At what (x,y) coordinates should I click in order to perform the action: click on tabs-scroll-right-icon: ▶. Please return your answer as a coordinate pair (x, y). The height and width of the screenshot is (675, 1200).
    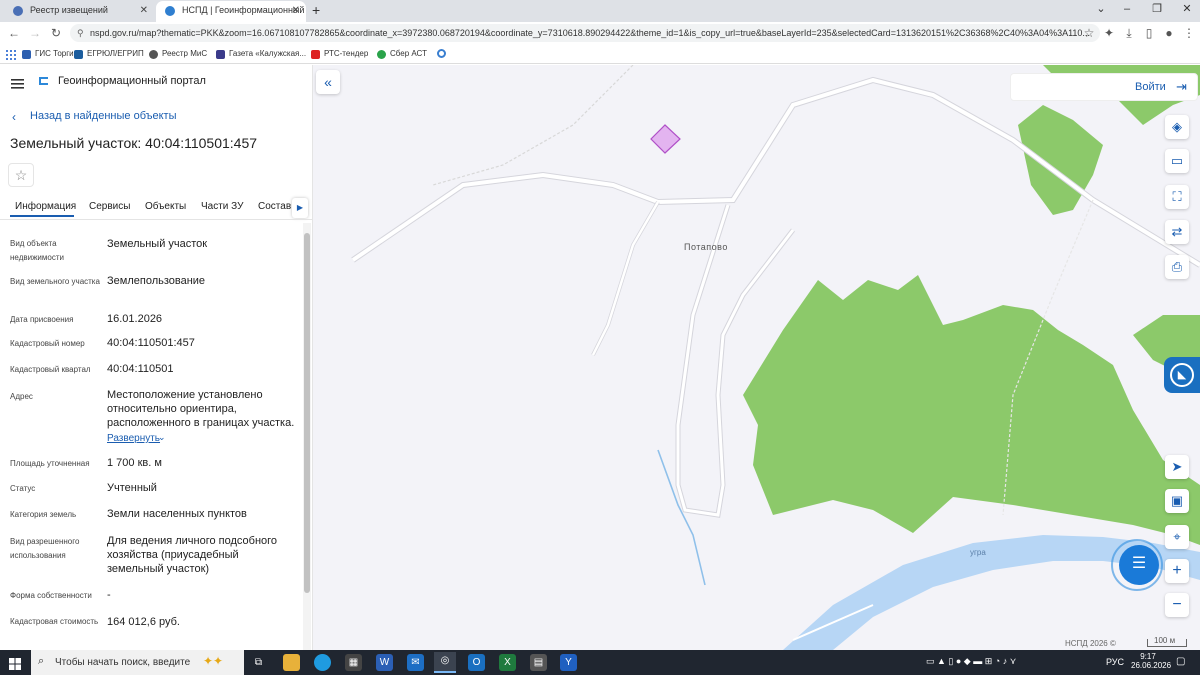
    Looking at the image, I should click on (300, 208).